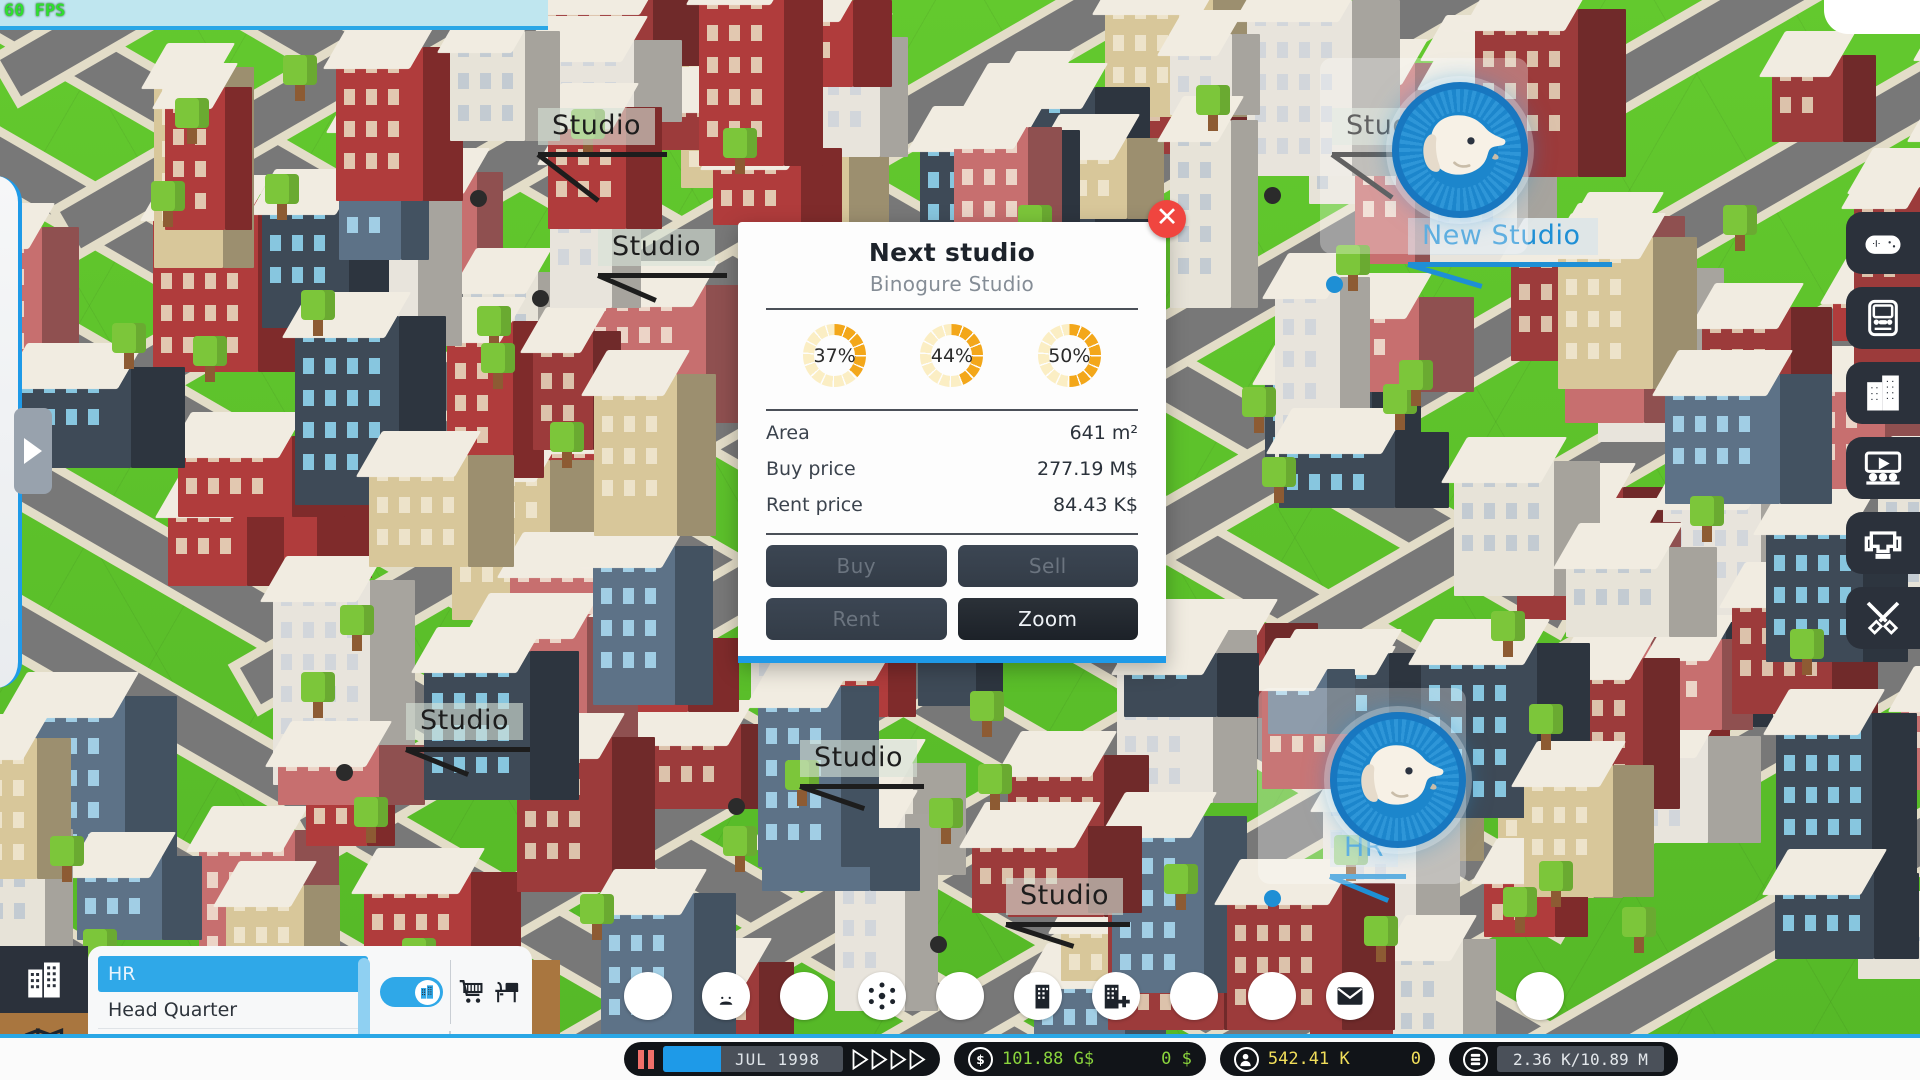  What do you see at coordinates (364, 1001) in the screenshot?
I see `hr-list-scrollbar` at bounding box center [364, 1001].